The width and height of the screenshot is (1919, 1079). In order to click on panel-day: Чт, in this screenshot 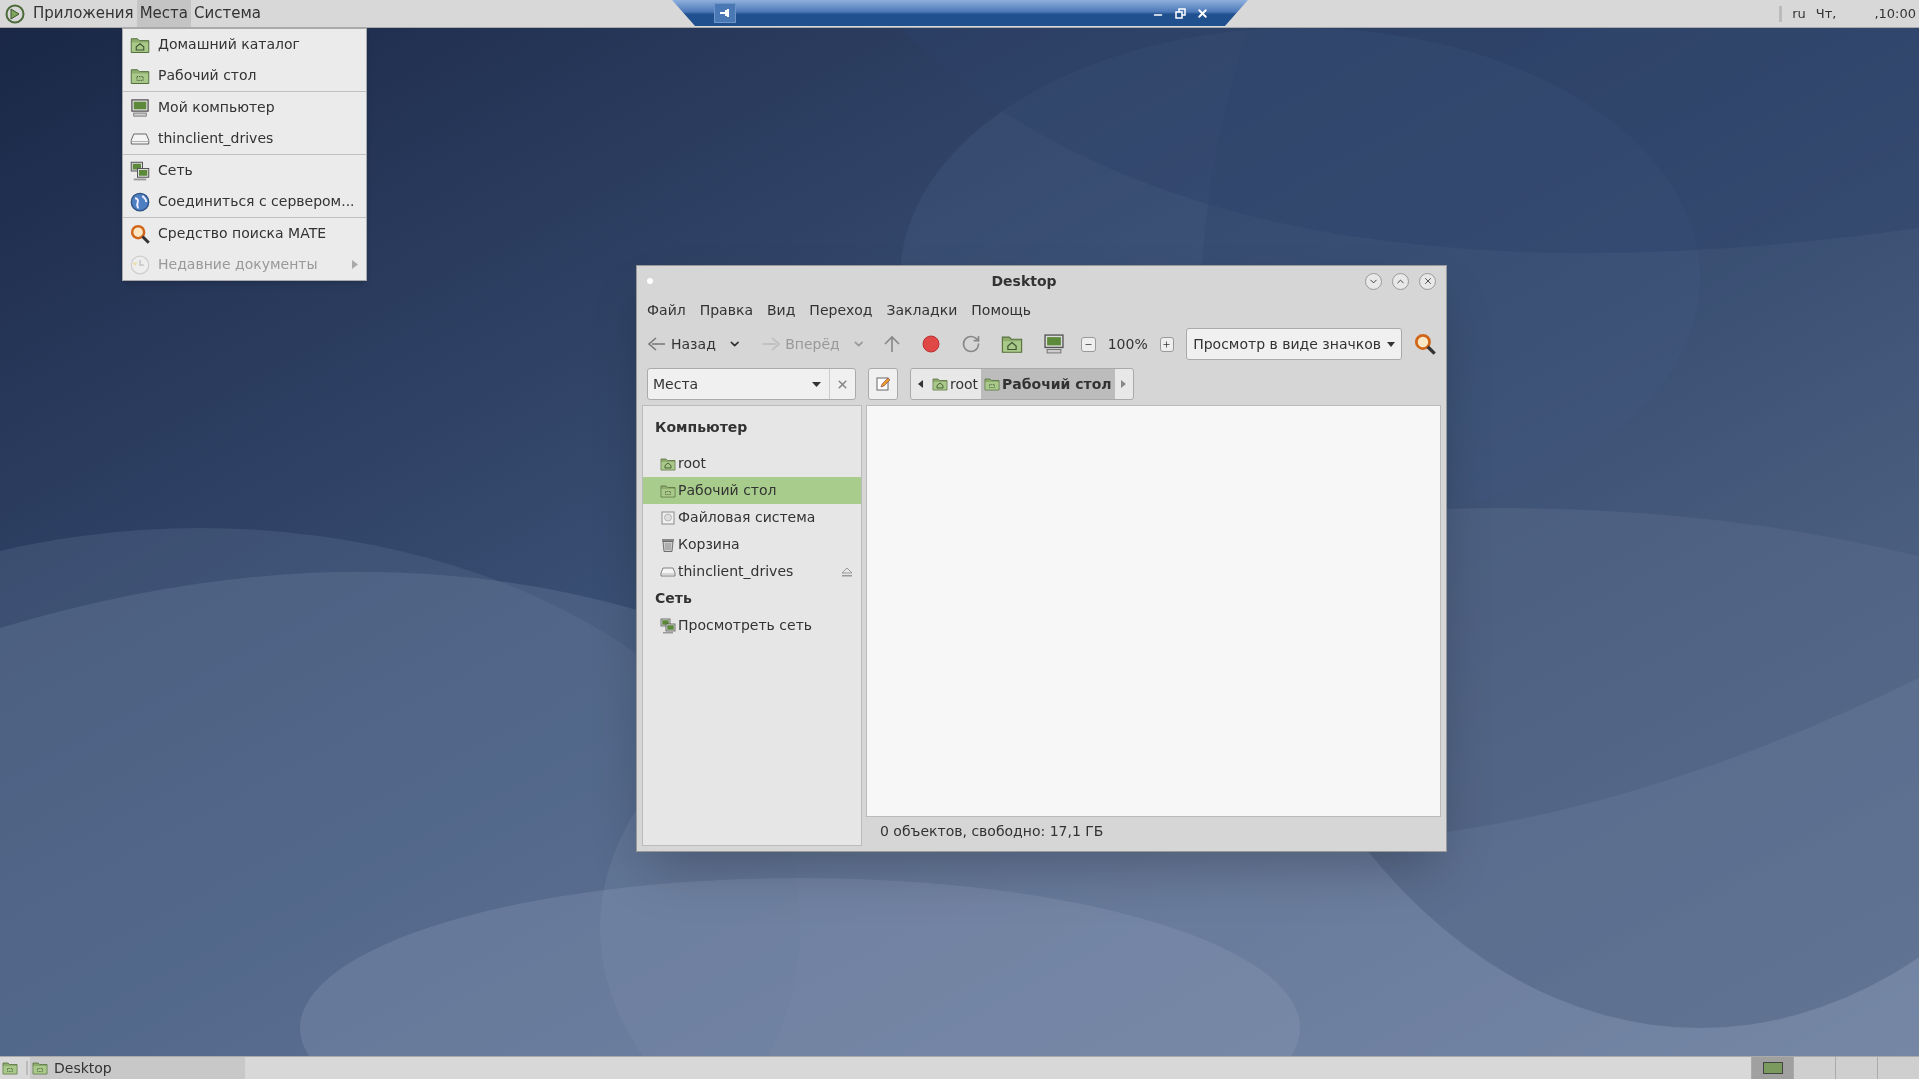, I will do `click(1826, 13)`.